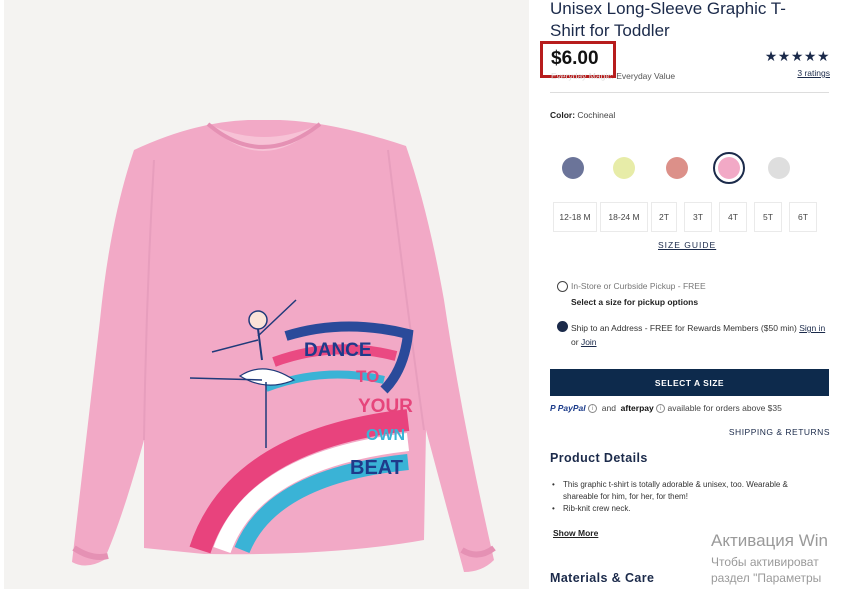  What do you see at coordinates (575, 533) in the screenshot?
I see `show-more-link: Show More` at bounding box center [575, 533].